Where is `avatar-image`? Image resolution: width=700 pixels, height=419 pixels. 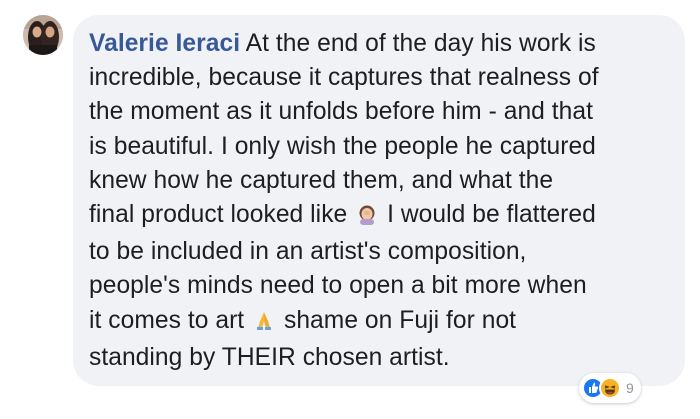
avatar-image is located at coordinates (43, 35).